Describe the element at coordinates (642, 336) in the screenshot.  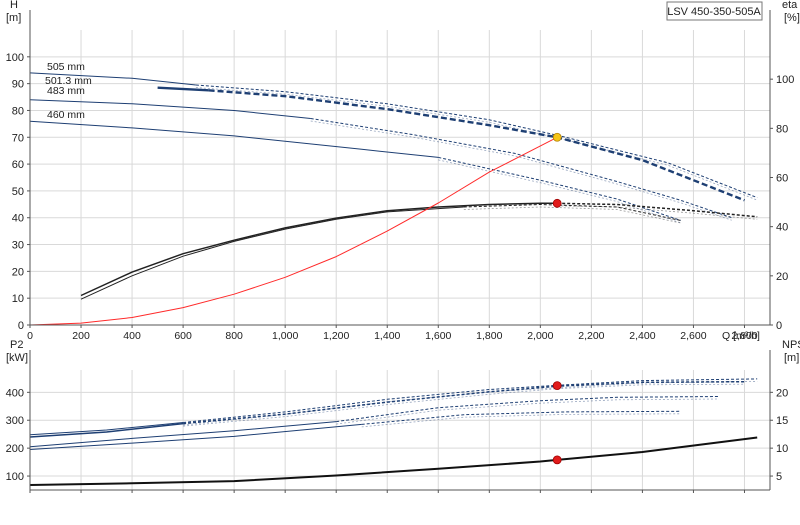
I see `x-tick-label: 2,400` at that location.